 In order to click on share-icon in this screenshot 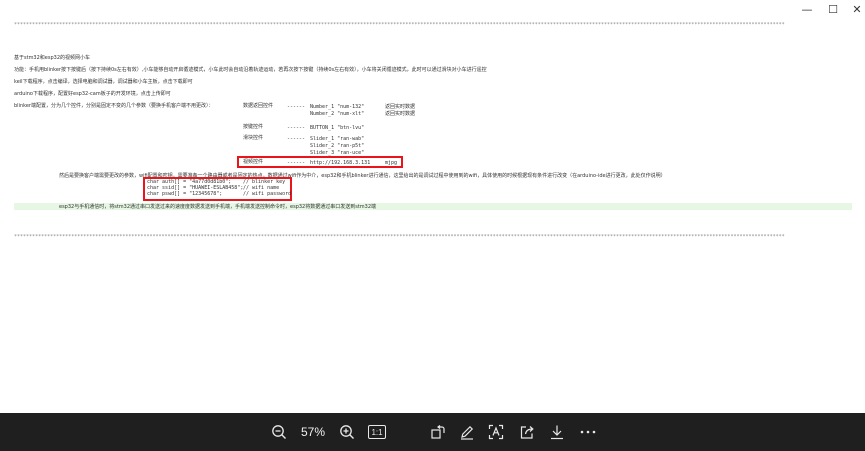, I will do `click(527, 432)`.